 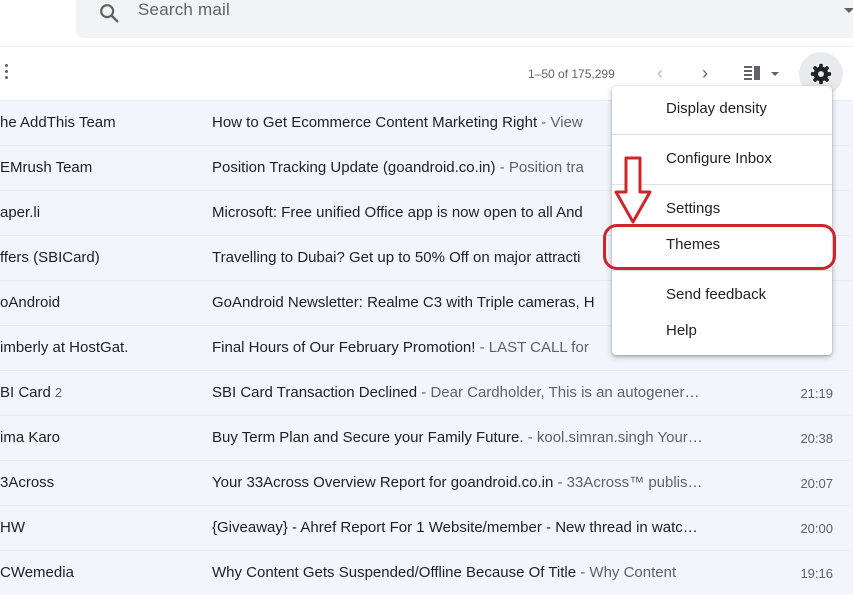 What do you see at coordinates (30, 437) in the screenshot?
I see `mail-sender: ima Karo` at bounding box center [30, 437].